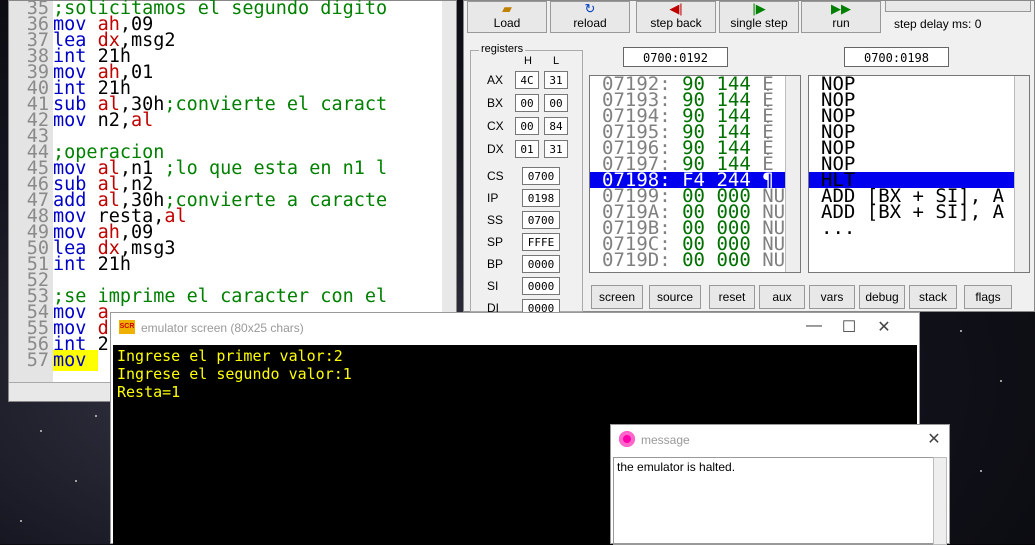  What do you see at coordinates (841, 8) in the screenshot?
I see `run-icon: ▶▶` at bounding box center [841, 8].